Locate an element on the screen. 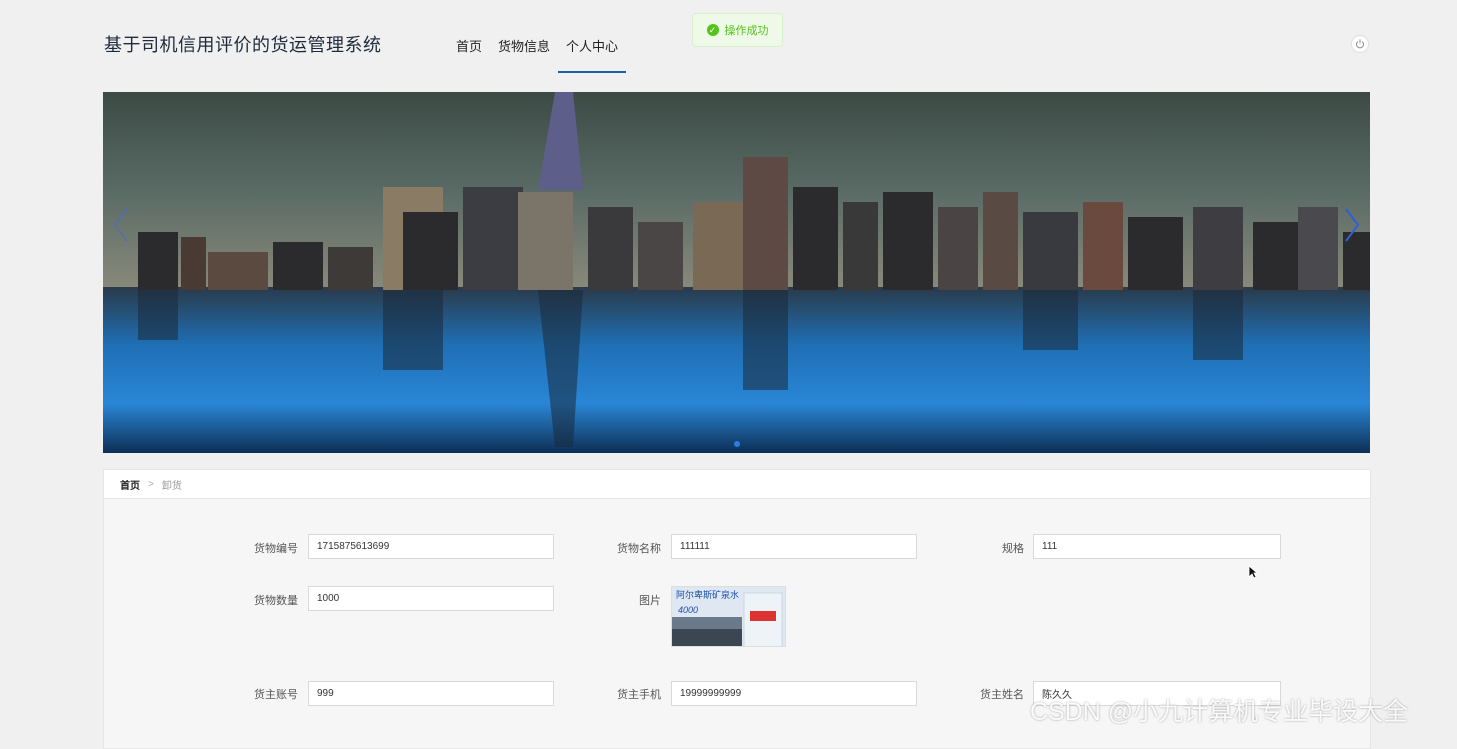  nav-home: 首页 is located at coordinates (469, 54).